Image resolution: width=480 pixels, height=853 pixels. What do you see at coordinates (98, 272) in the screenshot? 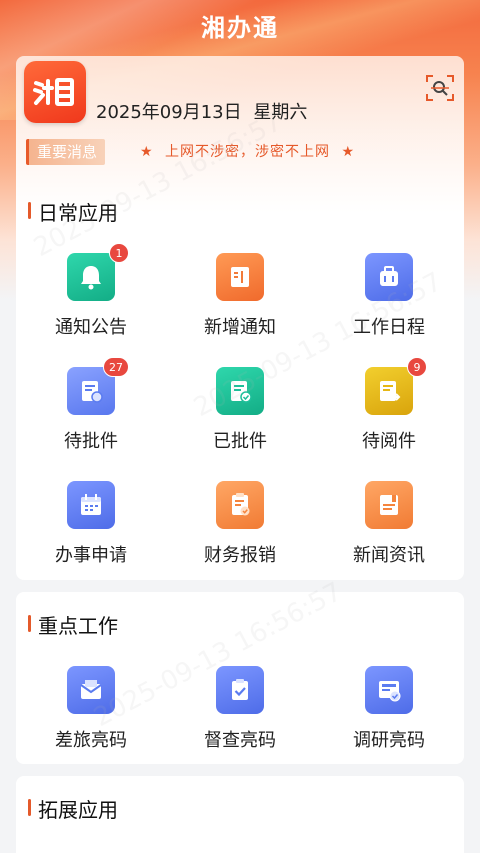
I see `bell-icon: 1` at bounding box center [98, 272].